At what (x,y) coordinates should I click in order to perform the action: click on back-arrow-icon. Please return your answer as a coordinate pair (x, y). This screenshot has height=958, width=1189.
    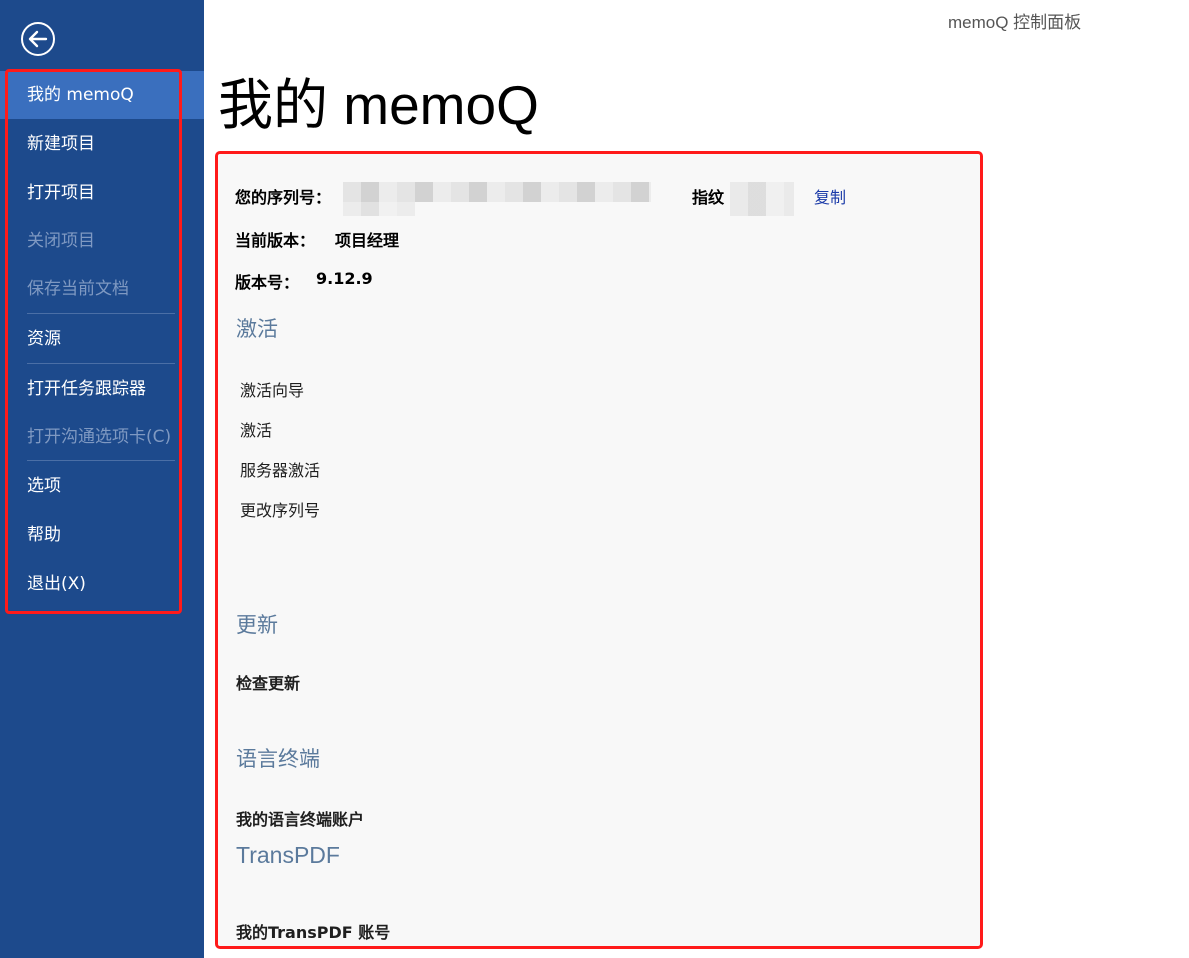
    Looking at the image, I should click on (38, 39).